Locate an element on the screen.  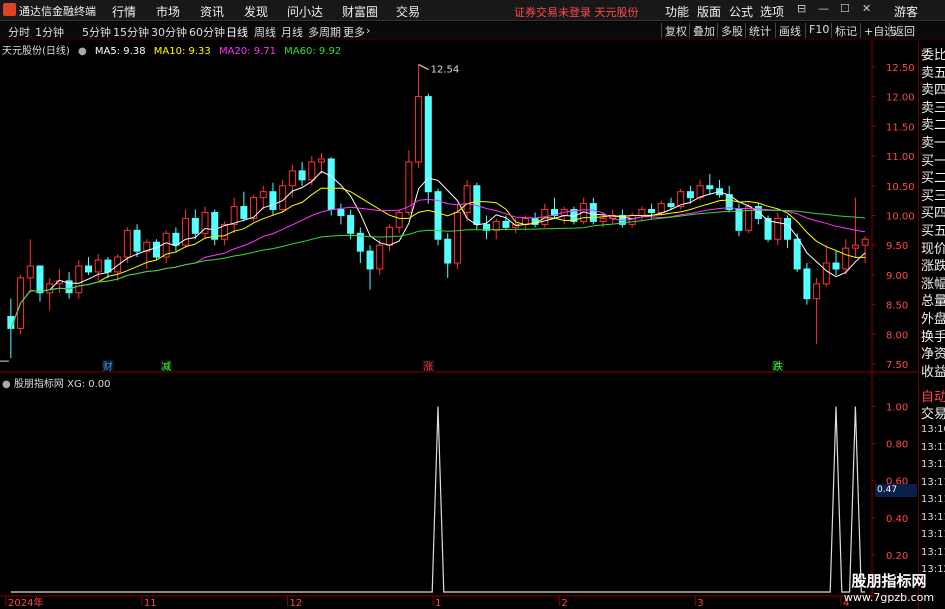
indicator-settings-icon: ● is located at coordinates (6, 384).